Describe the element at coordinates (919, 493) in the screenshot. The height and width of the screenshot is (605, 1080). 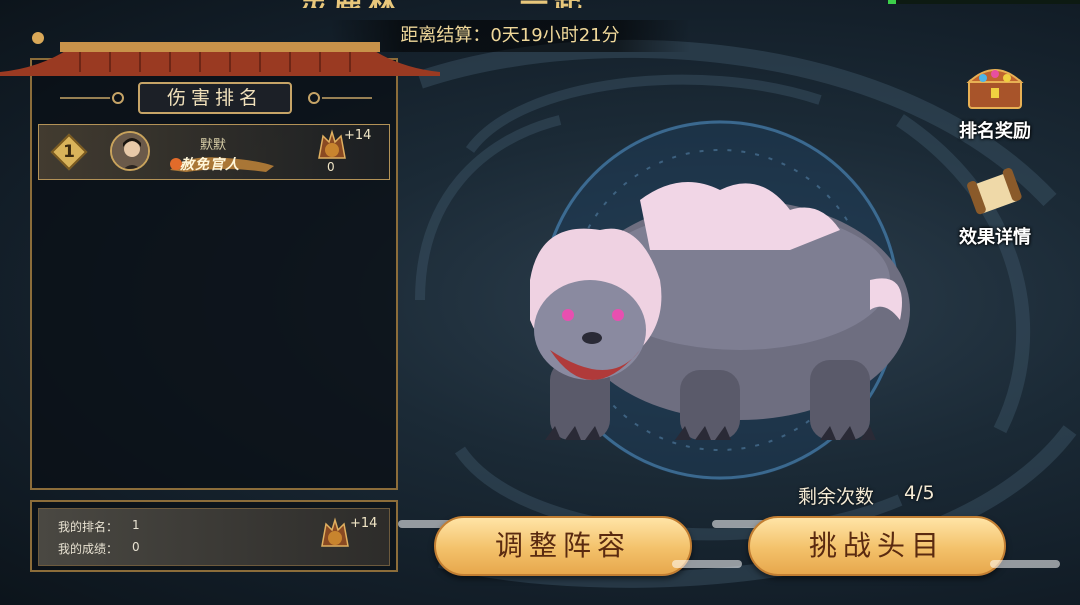
I see `remaining-attempts-value: 4/5` at that location.